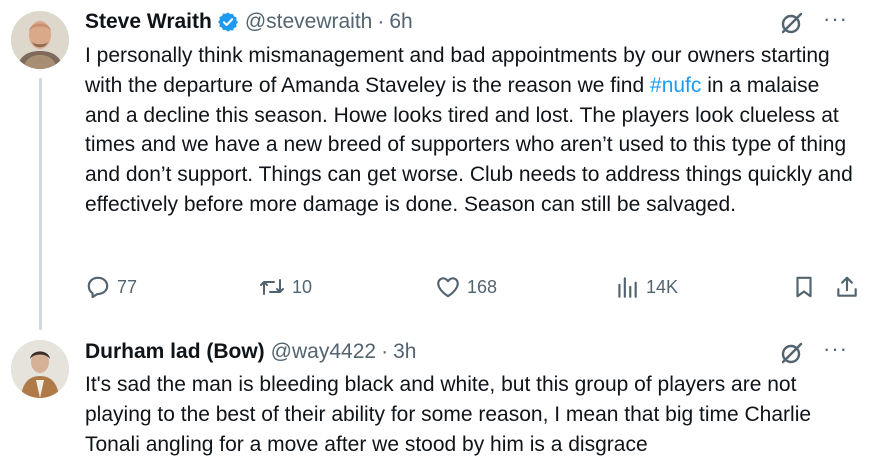 The height and width of the screenshot is (471, 870). What do you see at coordinates (98, 287) in the screenshot?
I see `reply-icon` at bounding box center [98, 287].